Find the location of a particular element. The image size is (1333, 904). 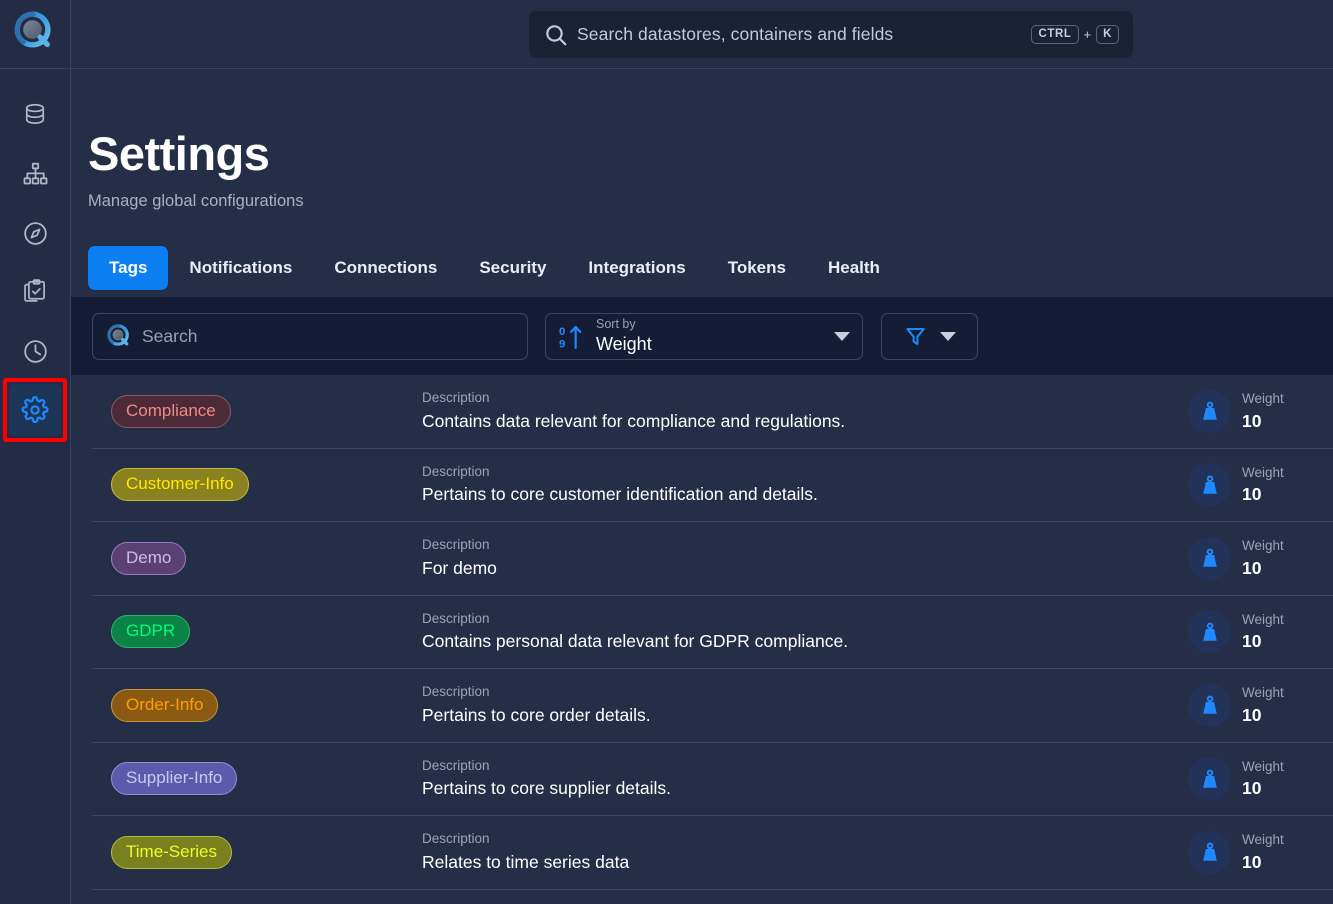

database-icon is located at coordinates (35, 115).